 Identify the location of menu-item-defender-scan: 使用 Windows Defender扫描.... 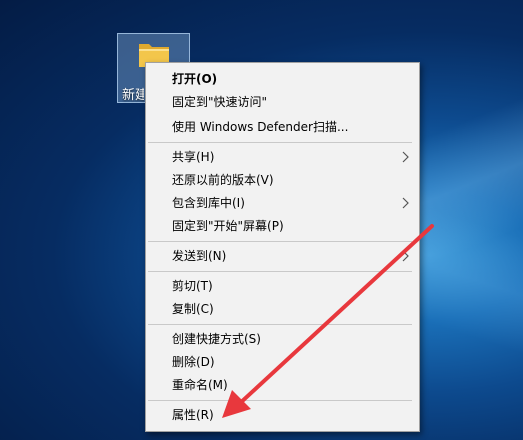
(282, 127).